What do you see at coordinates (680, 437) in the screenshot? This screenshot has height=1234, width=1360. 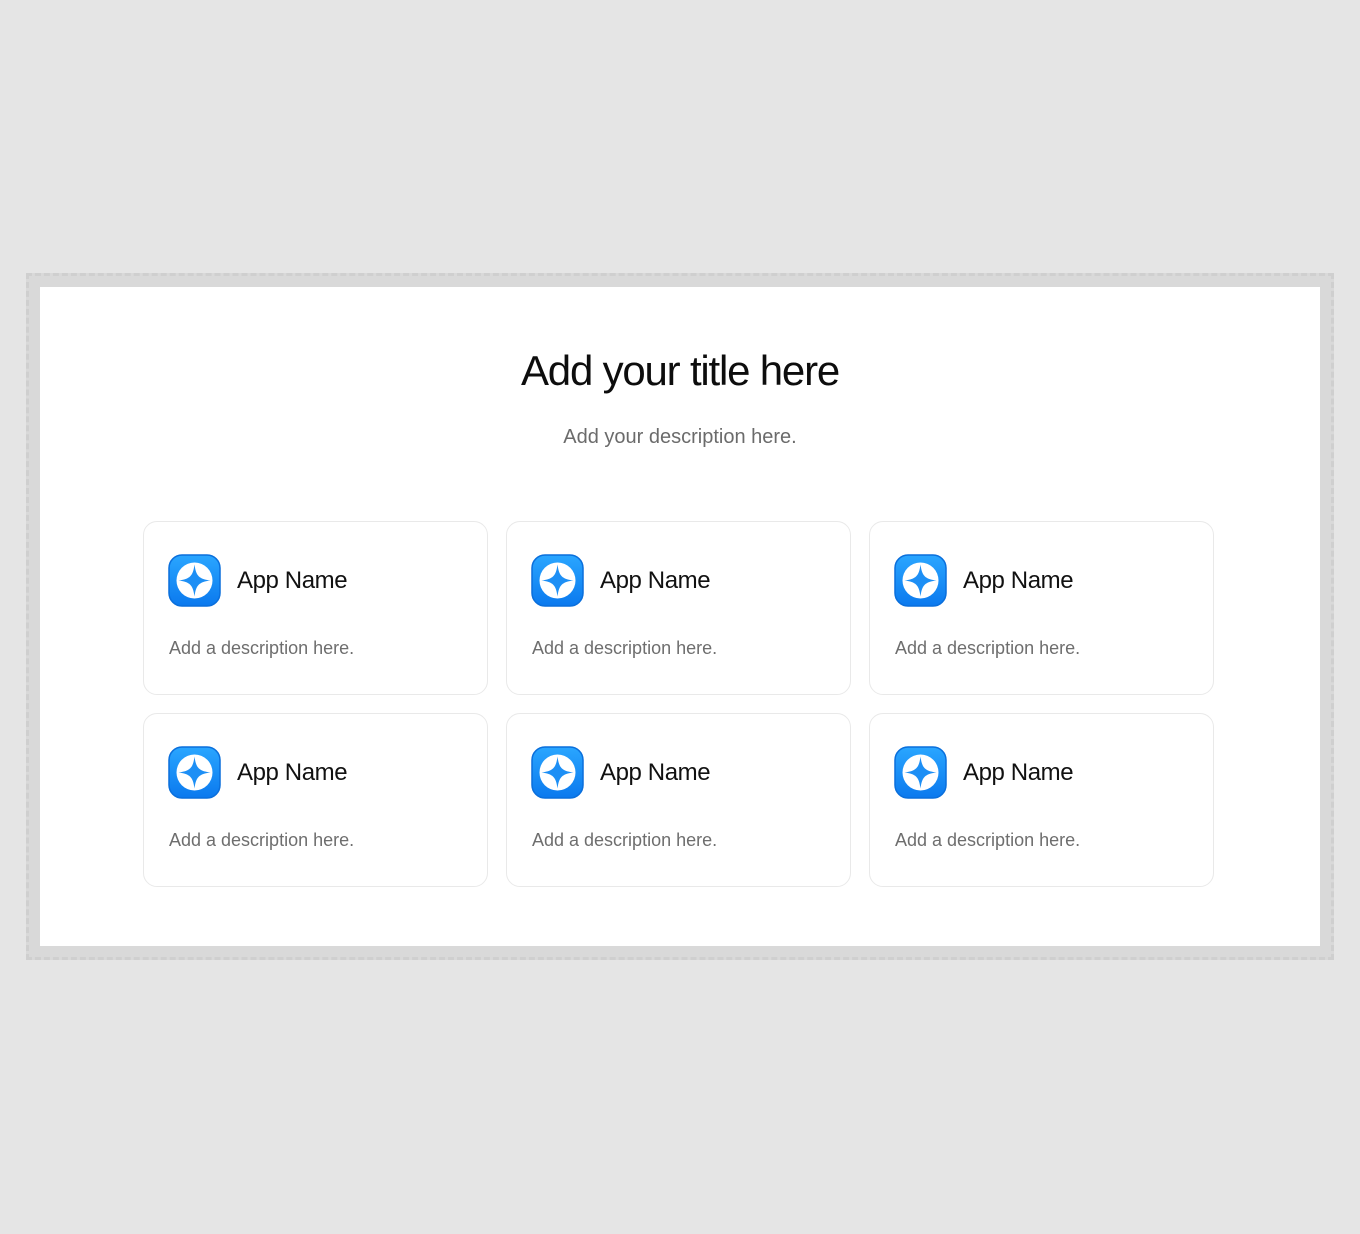 I see `page-description: Add your description here.` at bounding box center [680, 437].